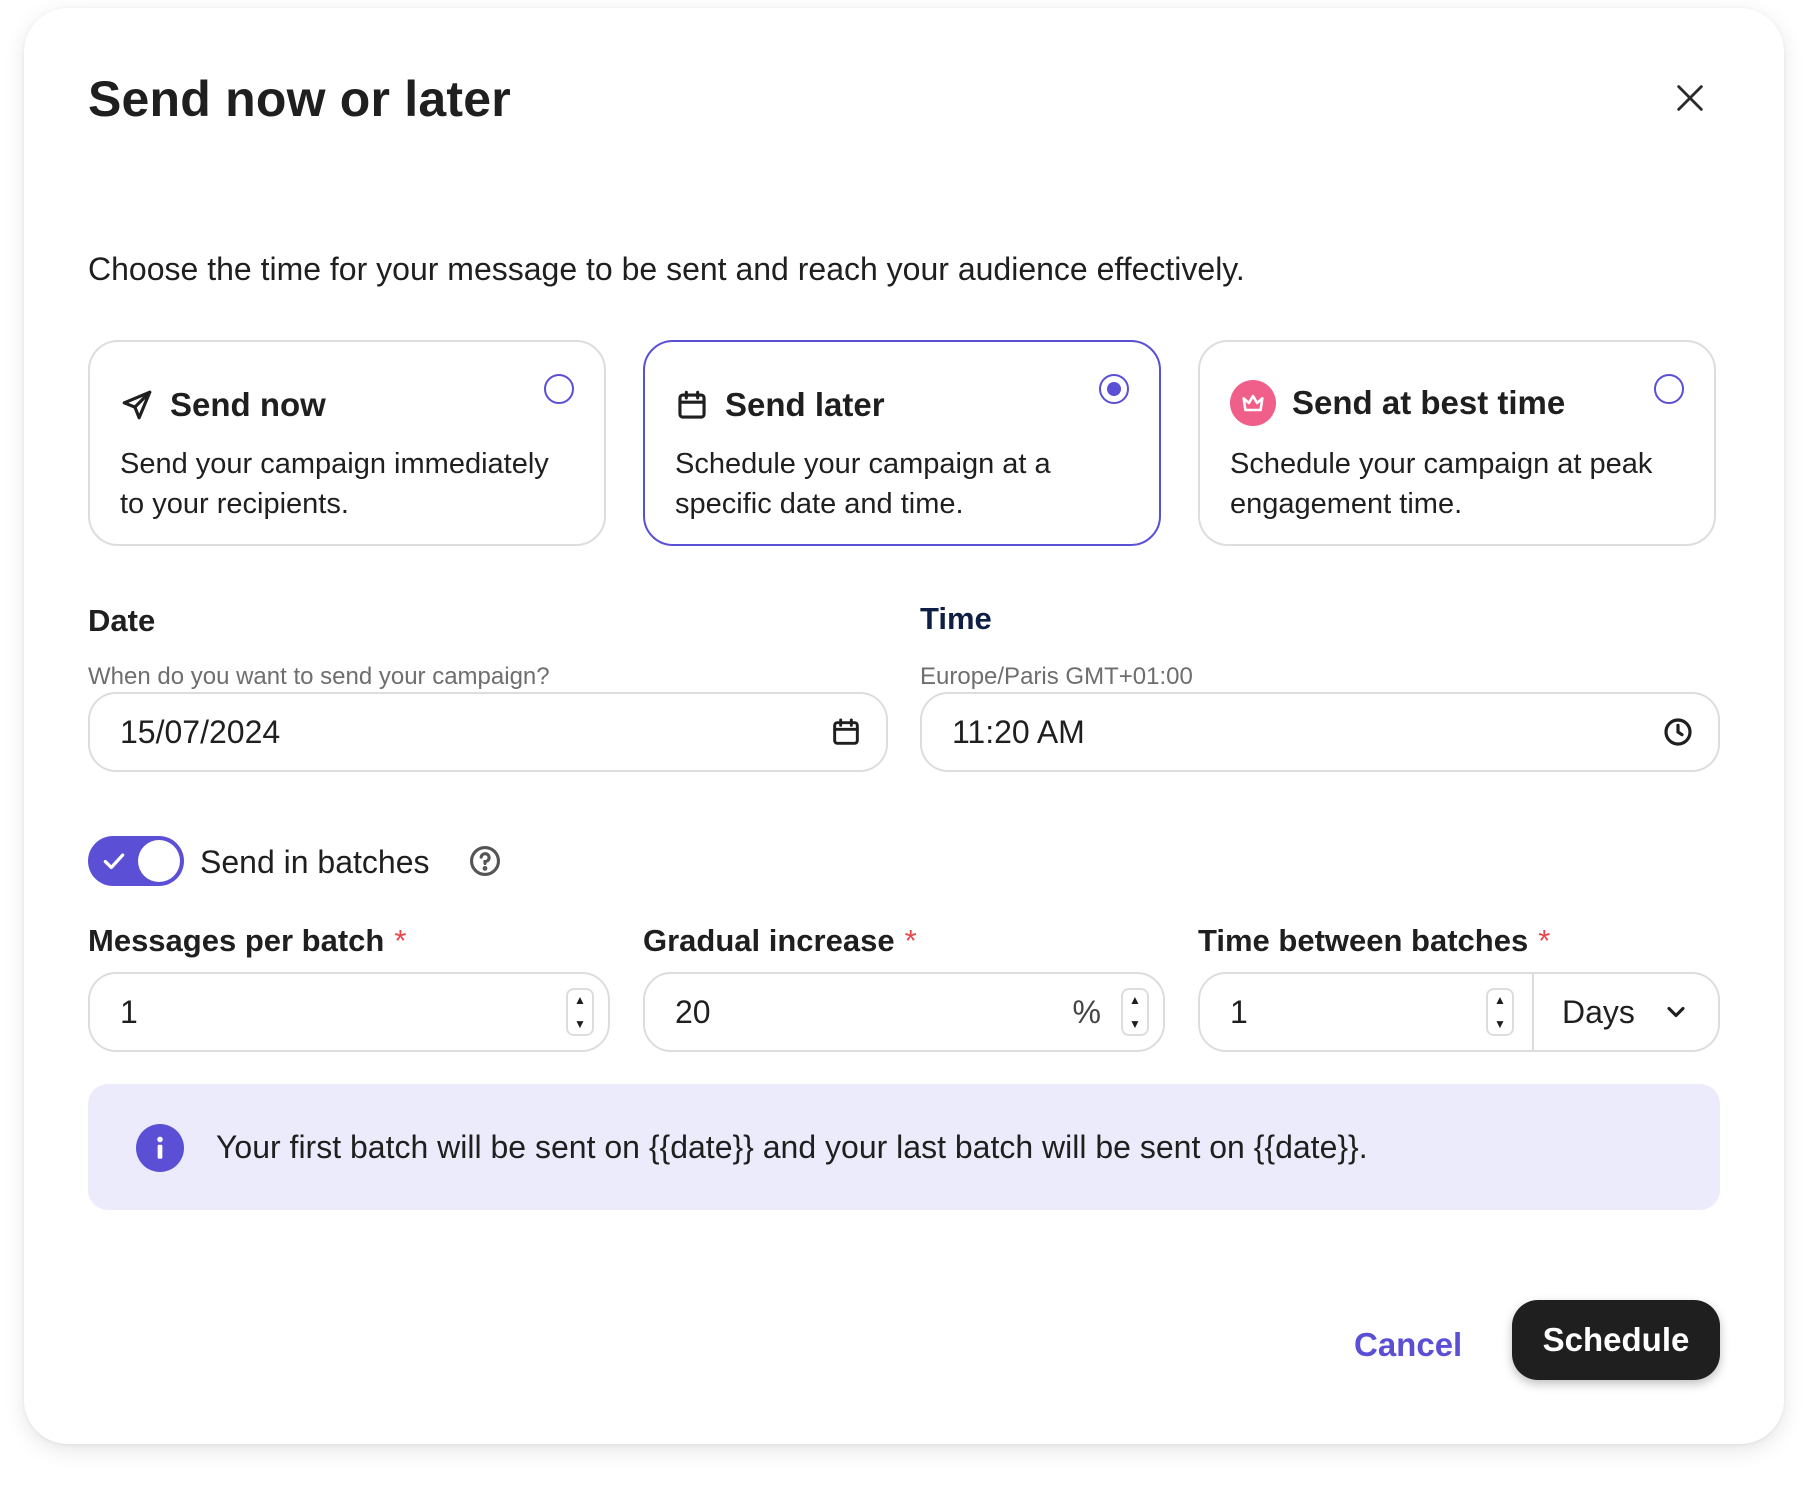 This screenshot has width=1808, height=1488. What do you see at coordinates (1114, 389) in the screenshot?
I see `radio-send-later` at bounding box center [1114, 389].